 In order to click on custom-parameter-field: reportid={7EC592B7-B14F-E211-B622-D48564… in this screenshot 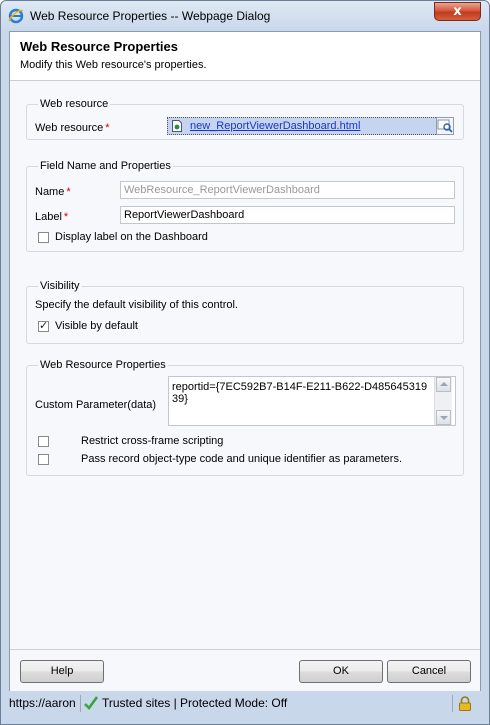, I will do `click(312, 401)`.